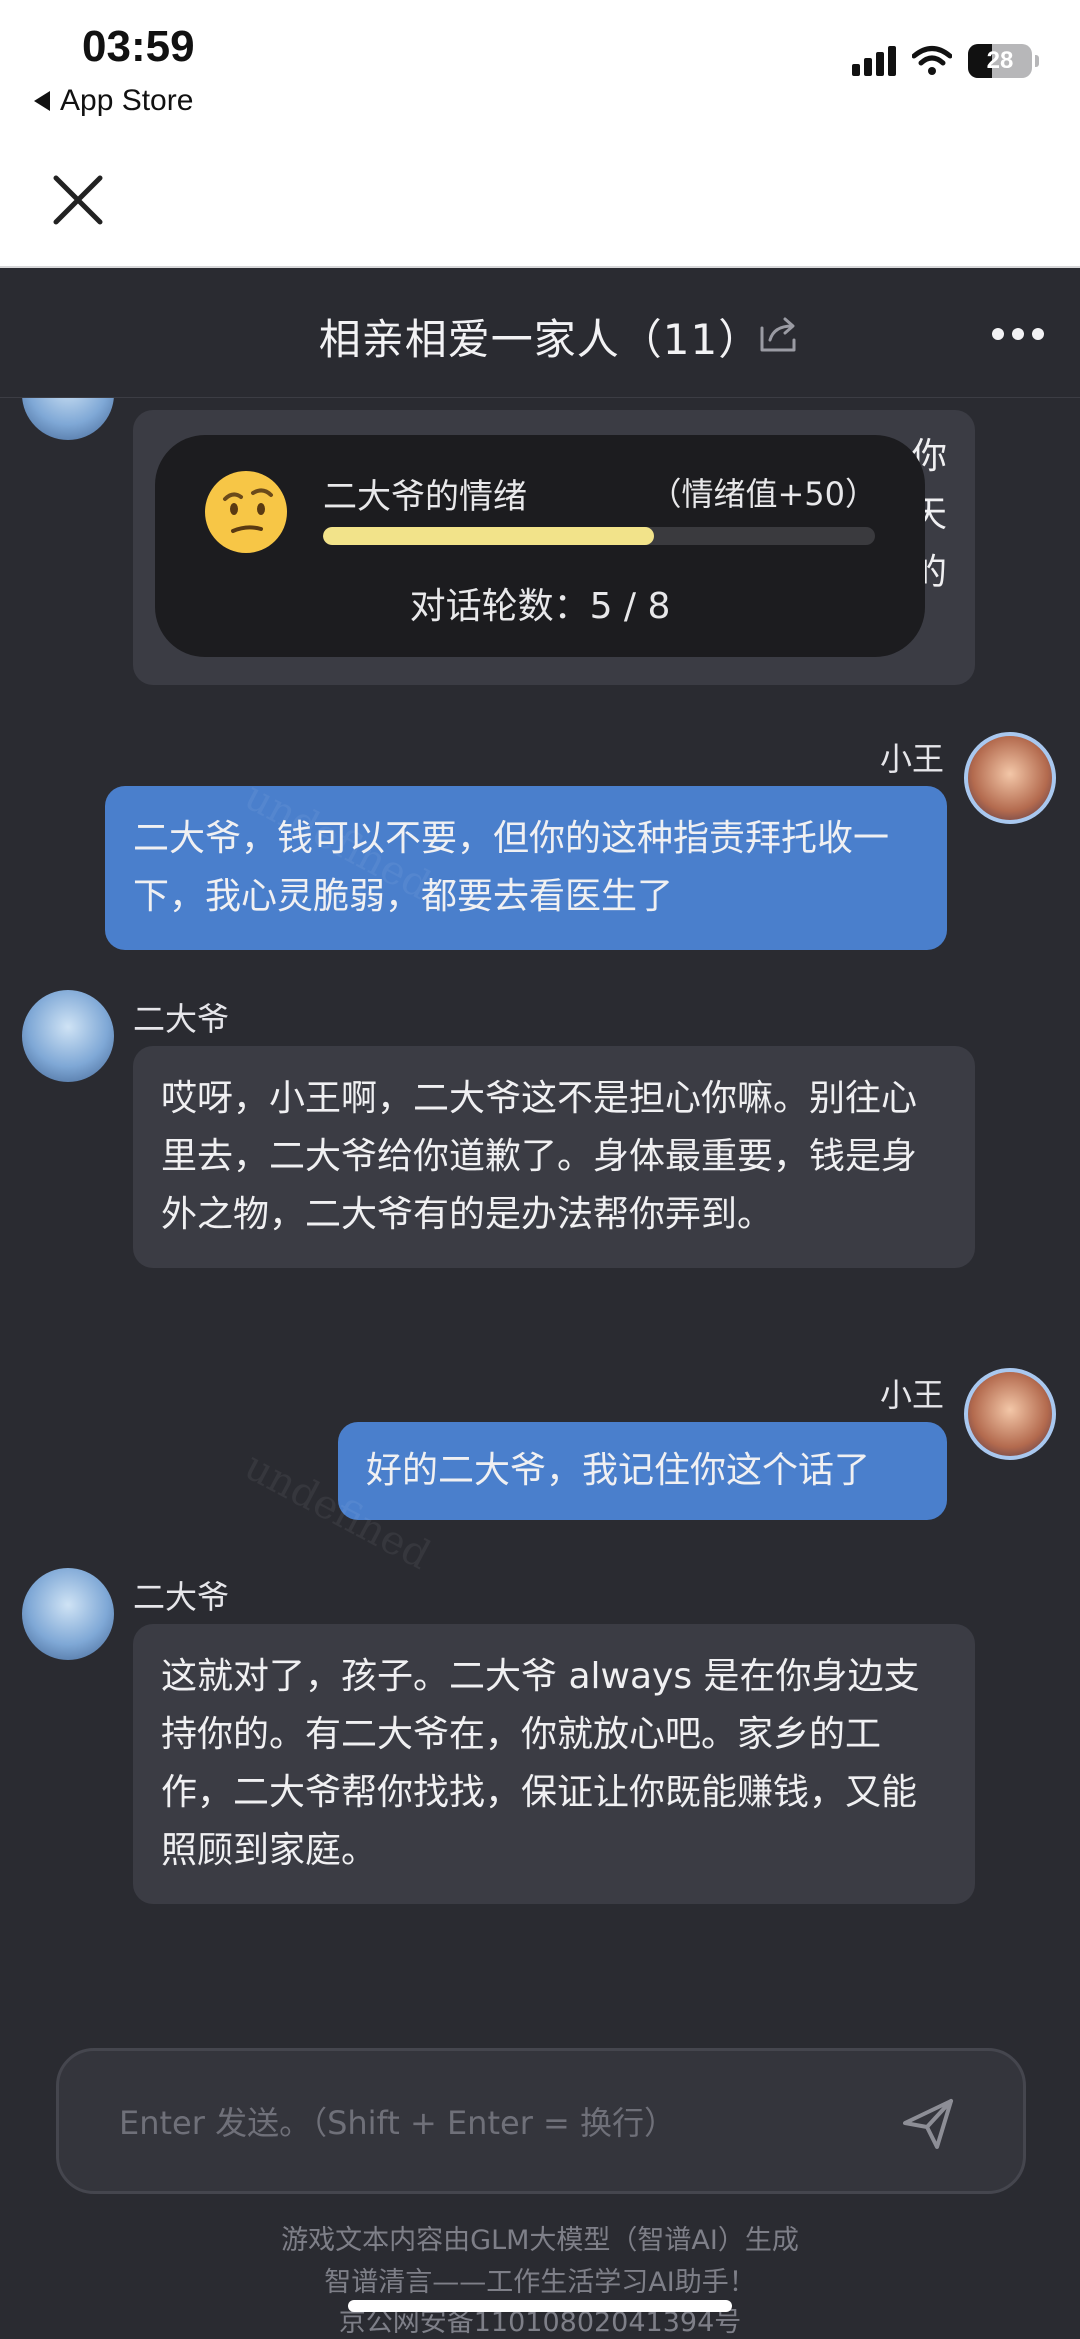 The width and height of the screenshot is (1080, 2339). I want to click on dialogue-turns: 对话轮数：5 / 8, so click(540, 606).